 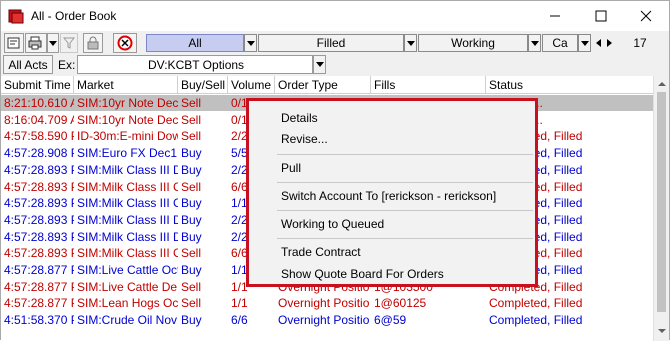 I want to click on filter-button, so click(x=69, y=43).